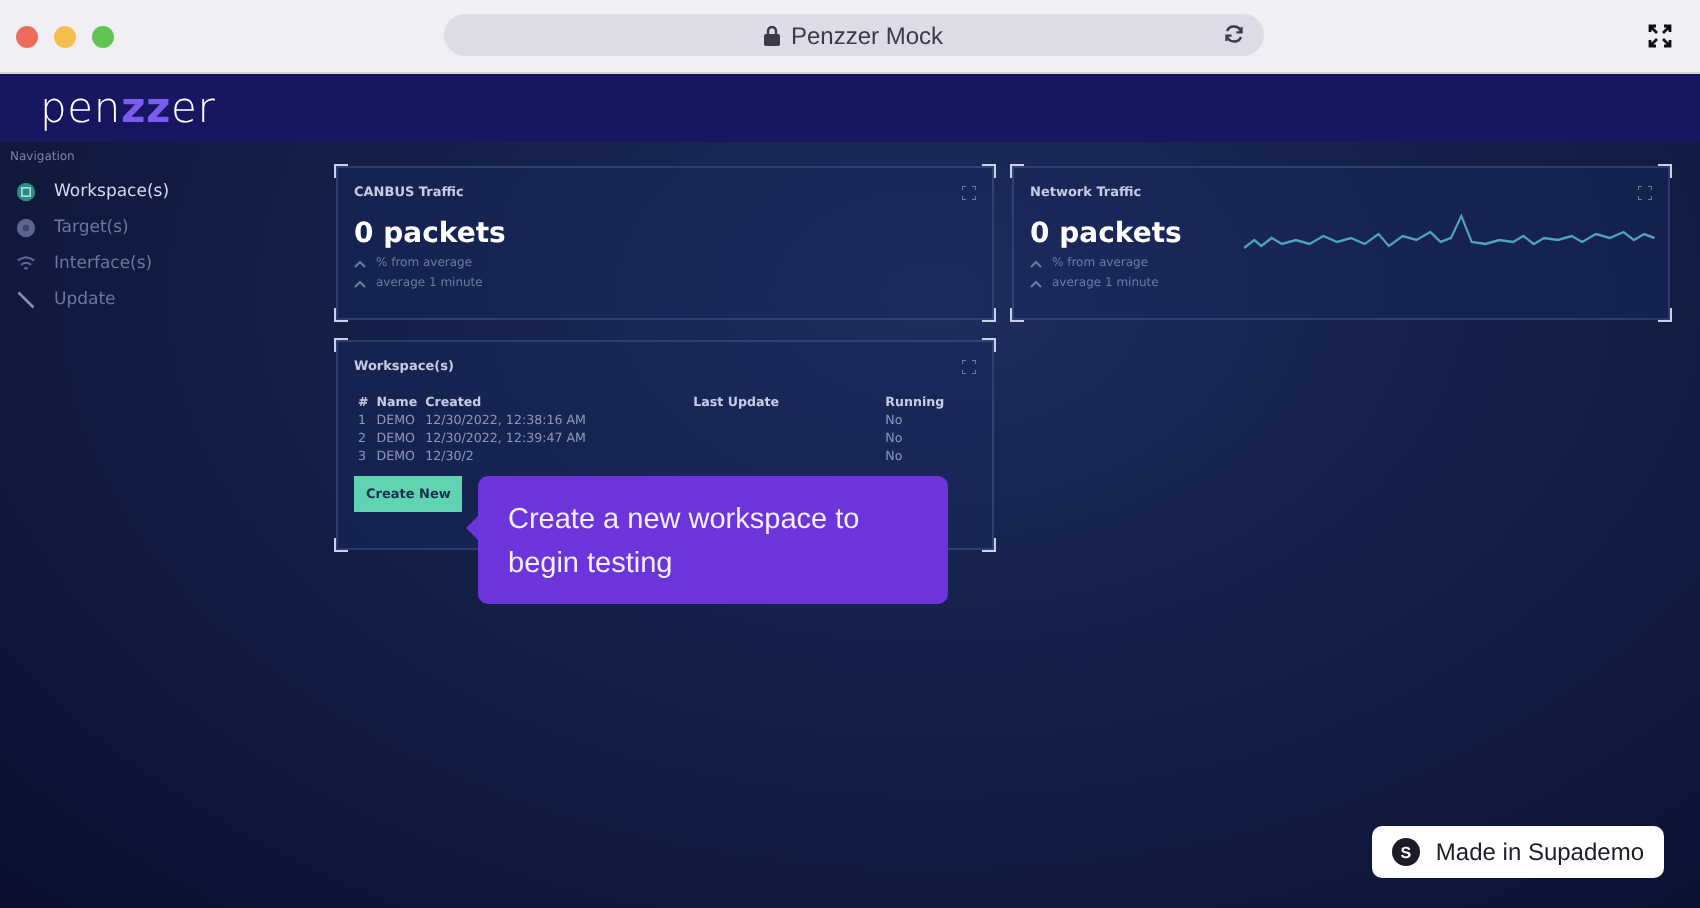 This screenshot has width=1700, height=908. Describe the element at coordinates (27, 36) in the screenshot. I see `close-button` at that location.